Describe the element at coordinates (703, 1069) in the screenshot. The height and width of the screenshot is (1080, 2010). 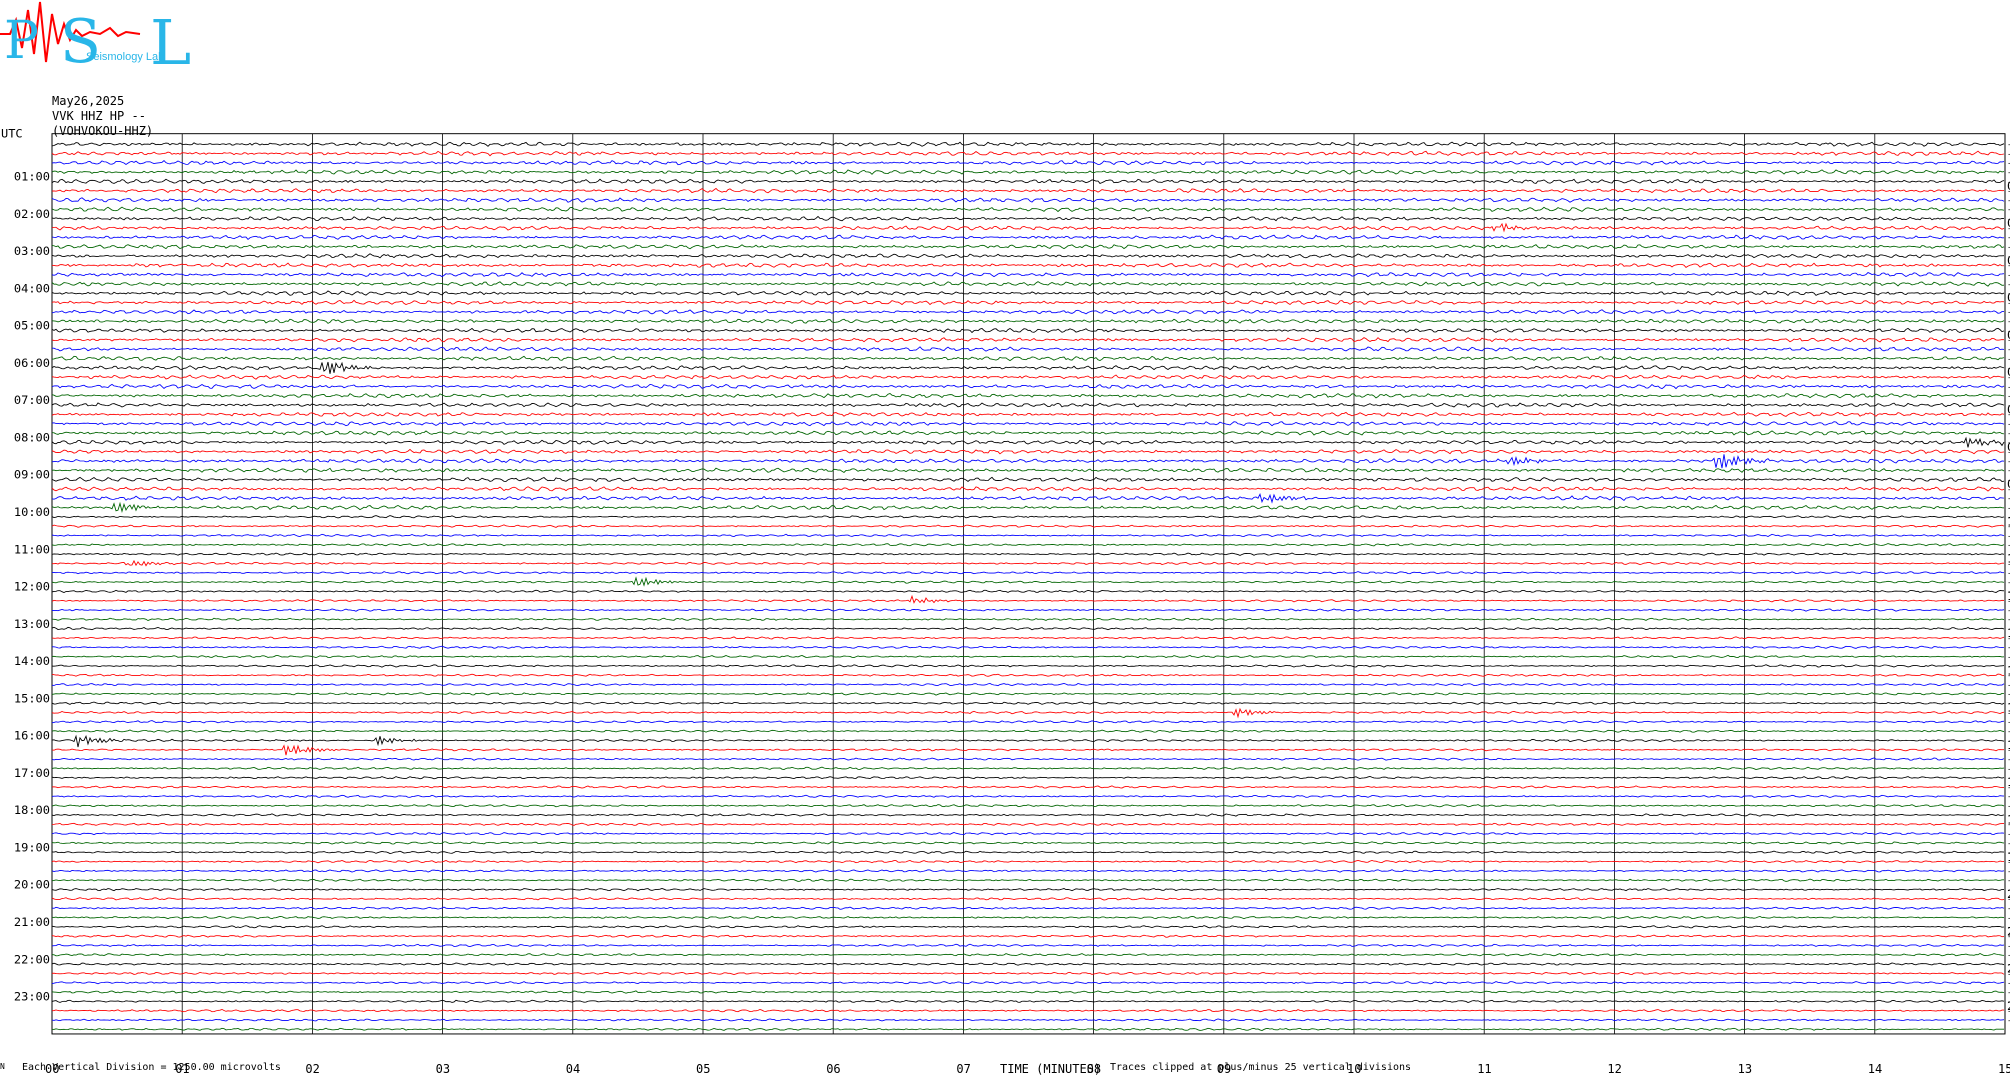
I see `x-tick-label: 05` at that location.